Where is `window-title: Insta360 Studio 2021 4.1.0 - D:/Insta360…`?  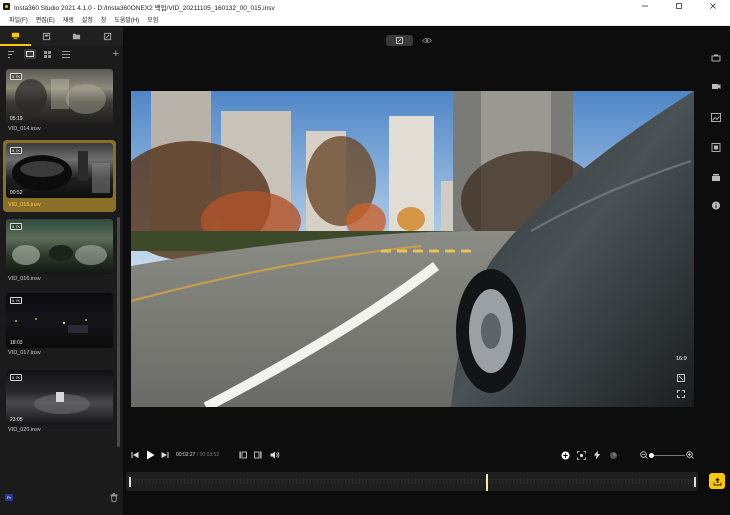 window-title: Insta360 Studio 2021 4.1.0 - D:/Insta360… is located at coordinates (144, 8).